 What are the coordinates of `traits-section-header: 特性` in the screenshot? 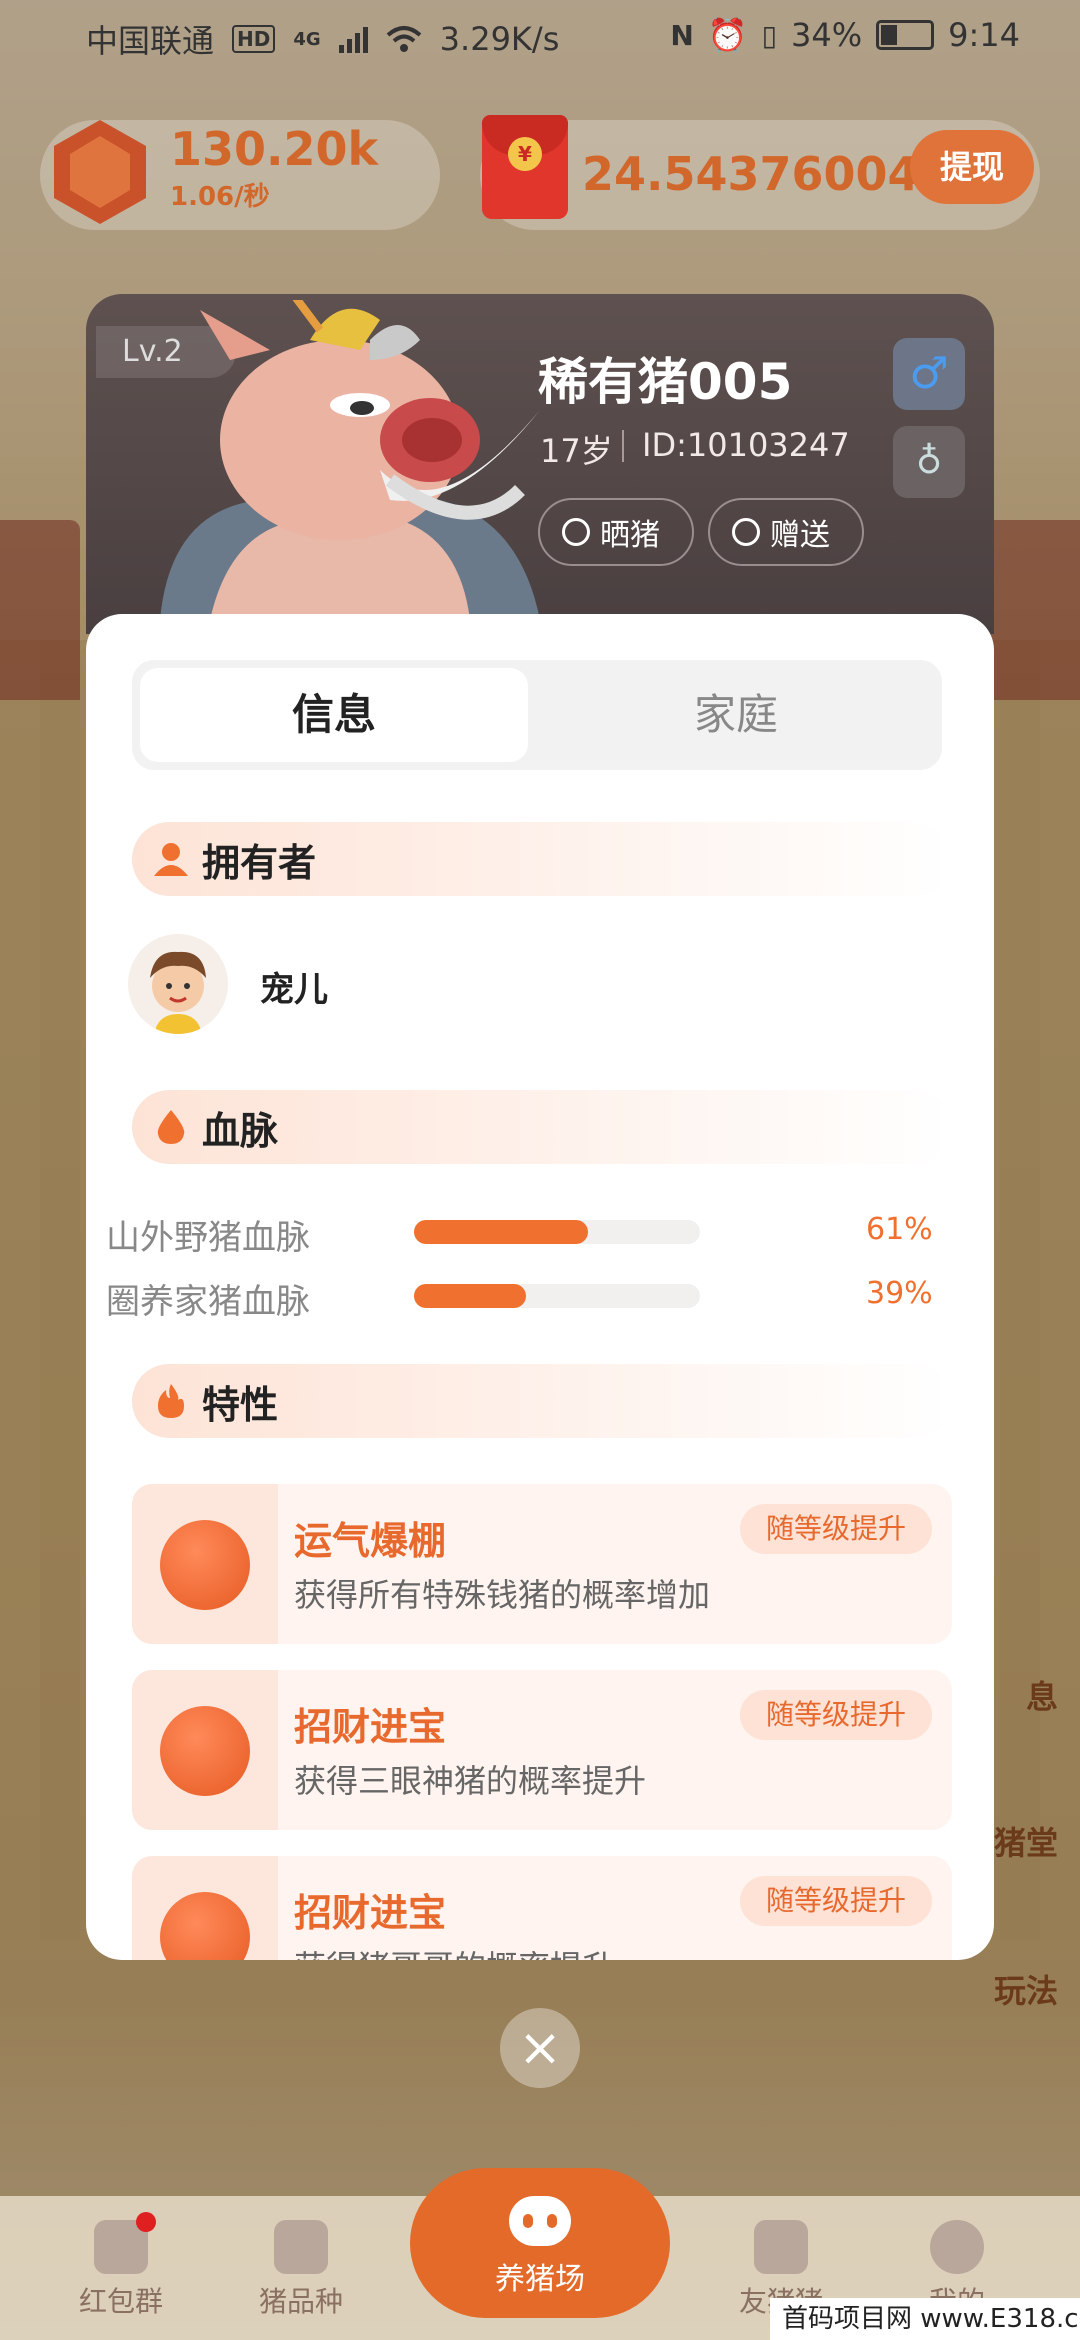 It's located at (542, 1401).